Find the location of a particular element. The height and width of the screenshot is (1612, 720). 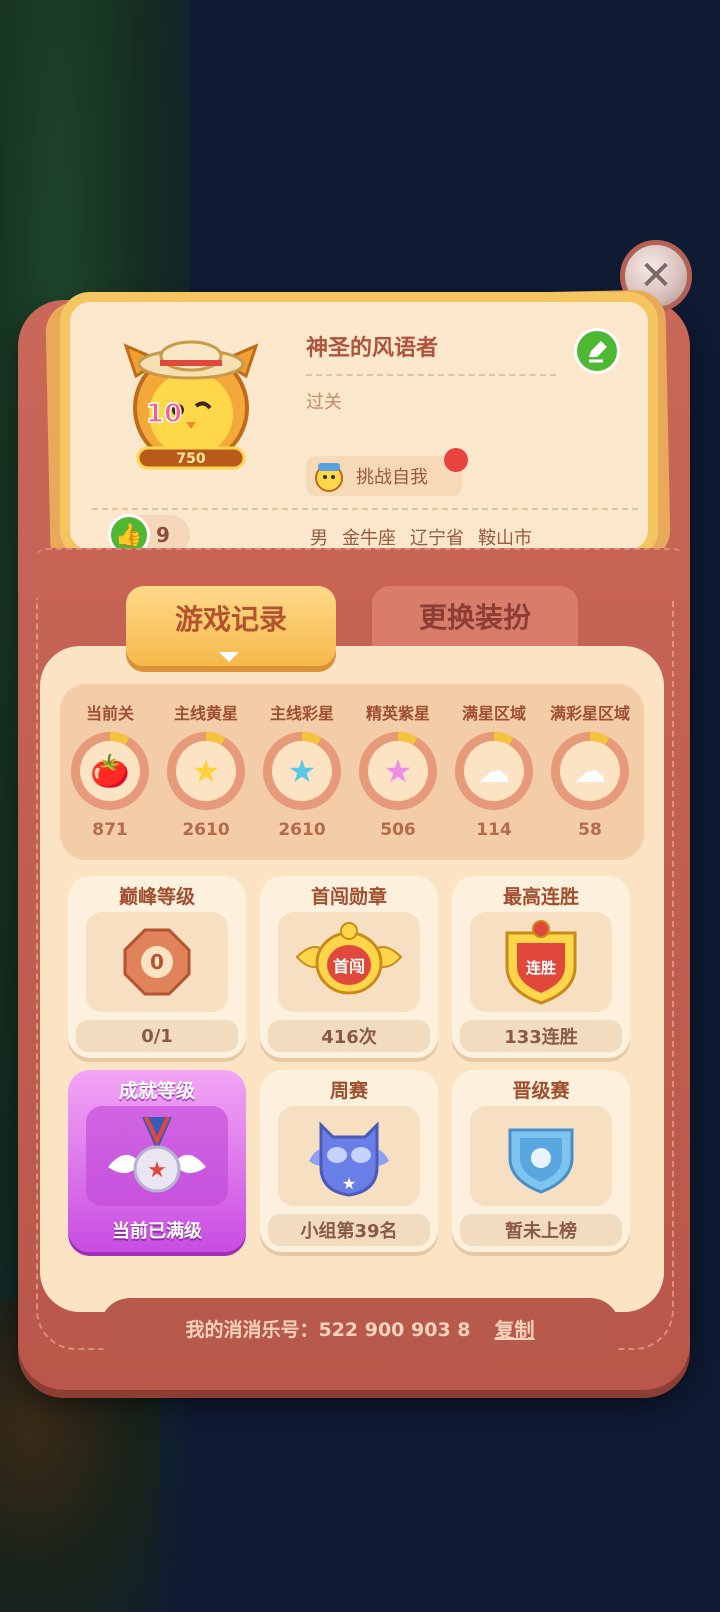

achievement-medal-icon: ★ is located at coordinates (157, 1154).